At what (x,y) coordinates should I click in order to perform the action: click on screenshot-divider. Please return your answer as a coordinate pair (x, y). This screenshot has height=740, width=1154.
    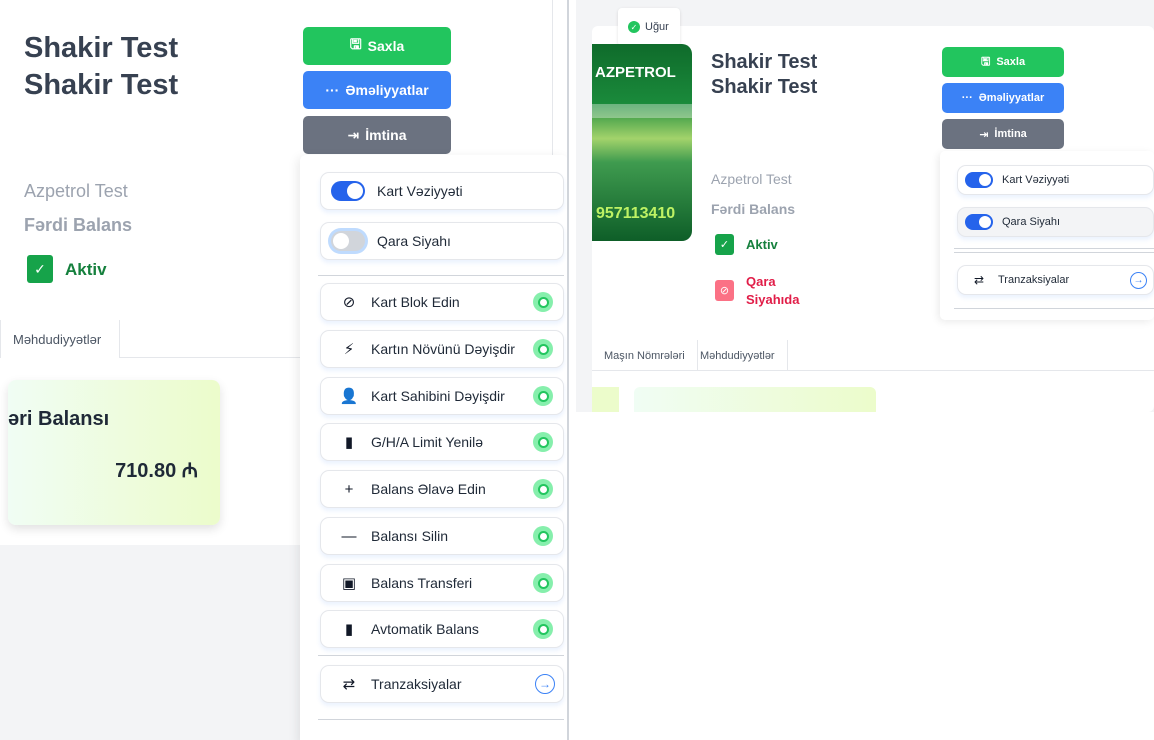
    Looking at the image, I should click on (568, 370).